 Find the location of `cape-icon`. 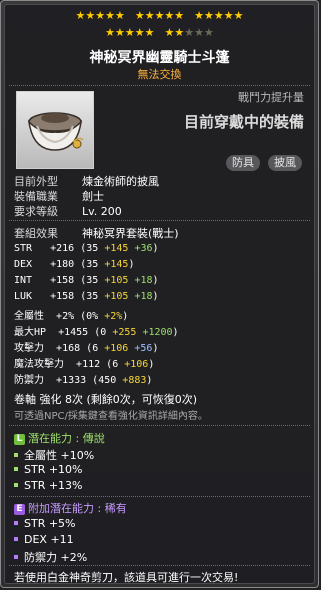

cape-icon is located at coordinates (55, 131).